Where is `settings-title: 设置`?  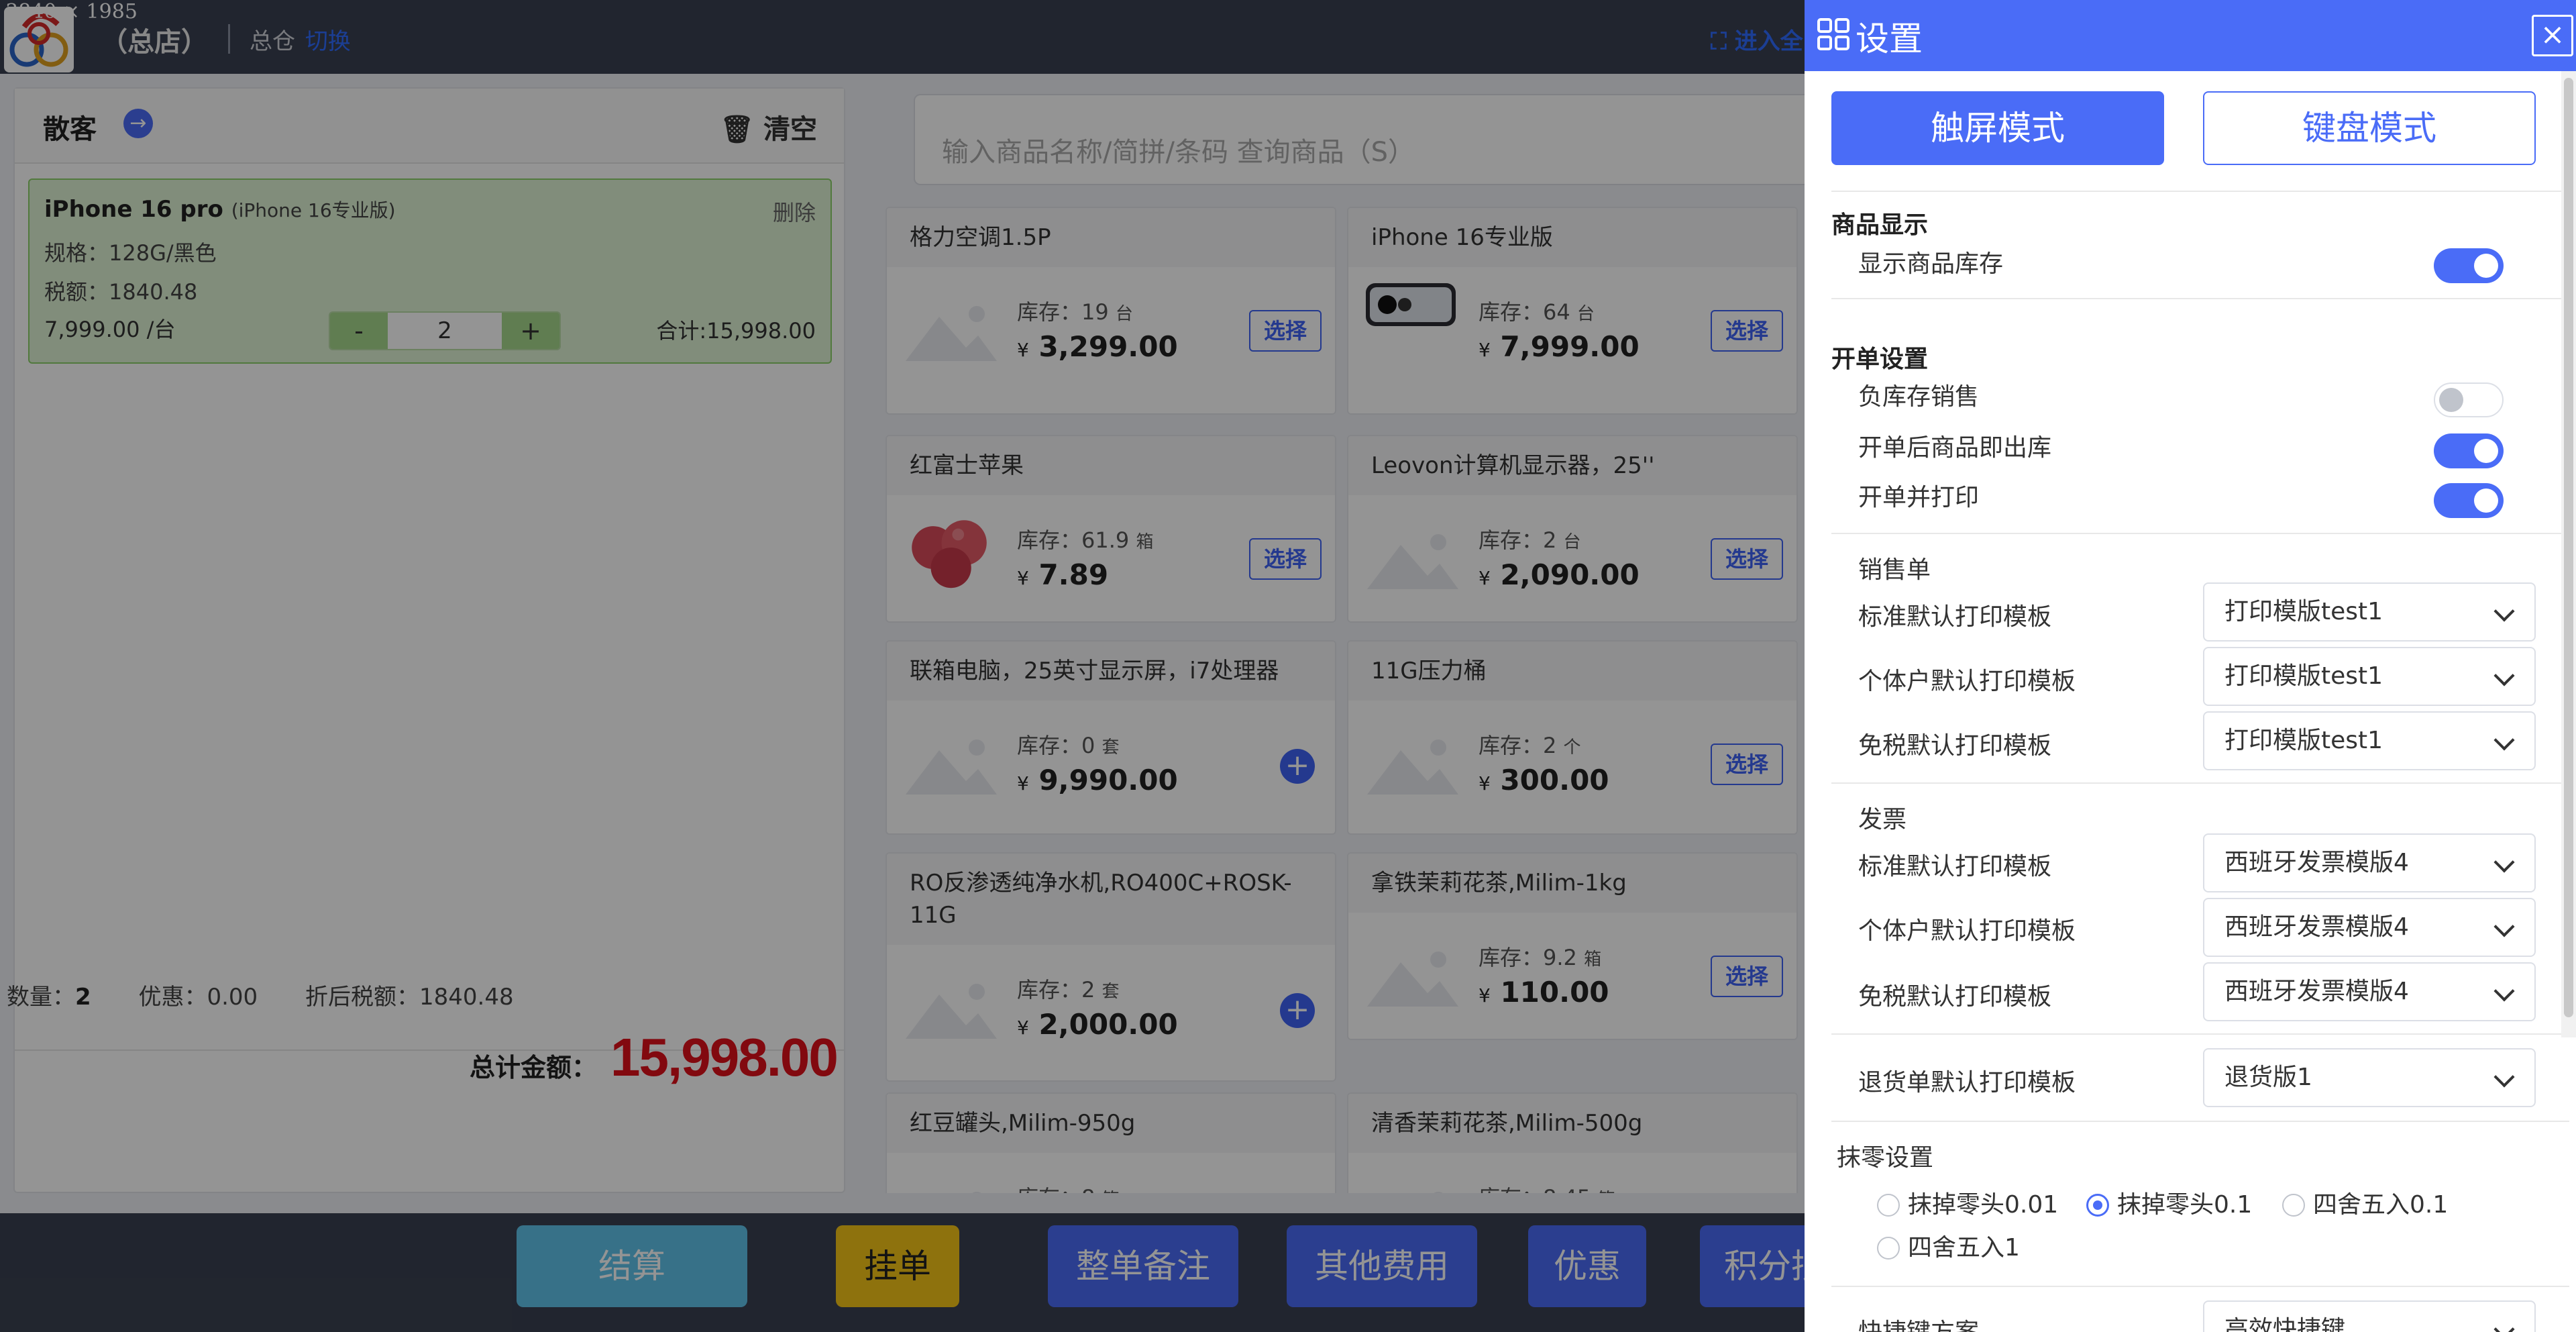 settings-title: 设置 is located at coordinates (1889, 38).